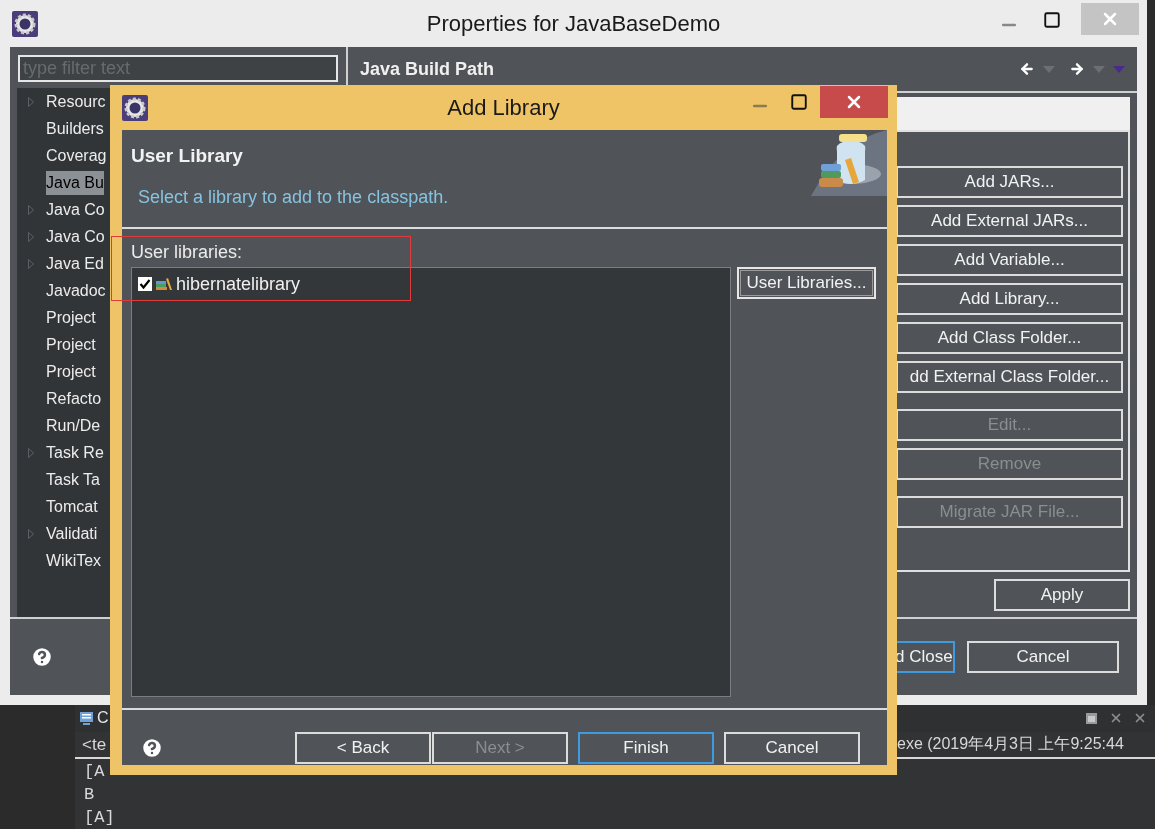 This screenshot has width=1155, height=829. I want to click on console-output-line: [A], so click(100, 818).